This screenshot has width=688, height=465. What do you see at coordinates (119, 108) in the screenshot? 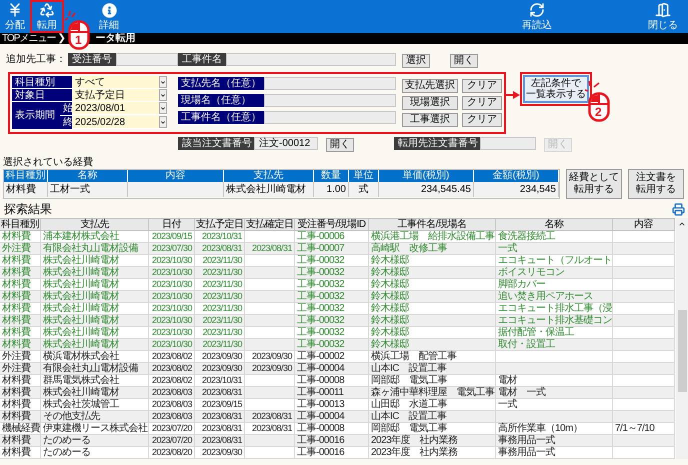
I see `dropdown: 2023/08/01` at bounding box center [119, 108].